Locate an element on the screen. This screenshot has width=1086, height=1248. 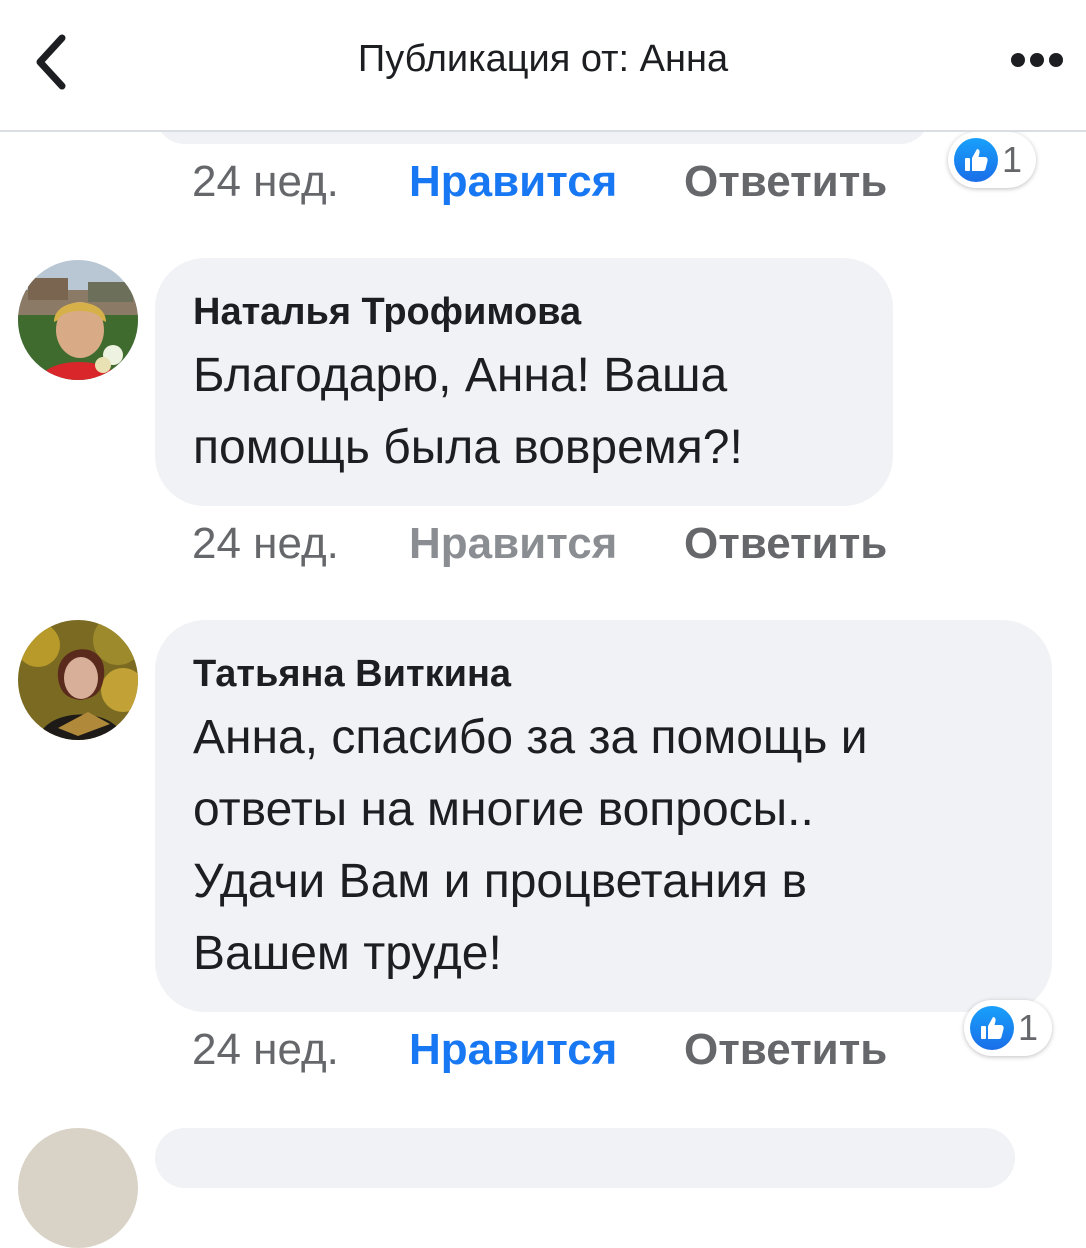
top-bar: Публикация от: Анна is located at coordinates (543, 66).